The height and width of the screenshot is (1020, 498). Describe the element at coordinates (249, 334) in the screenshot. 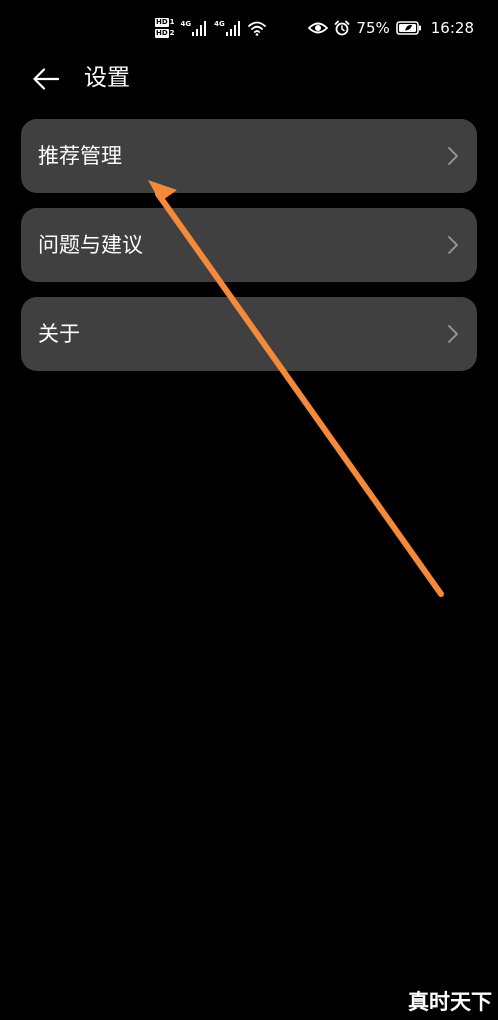

I see `menu-item-about: 关于` at that location.